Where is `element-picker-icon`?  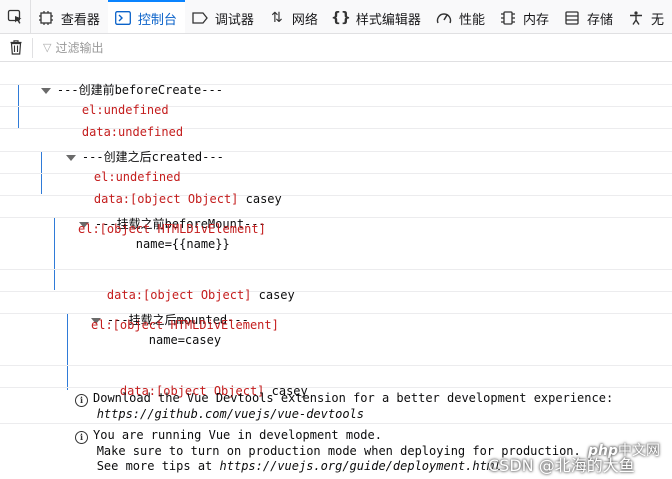
element-picker-icon is located at coordinates (14, 16).